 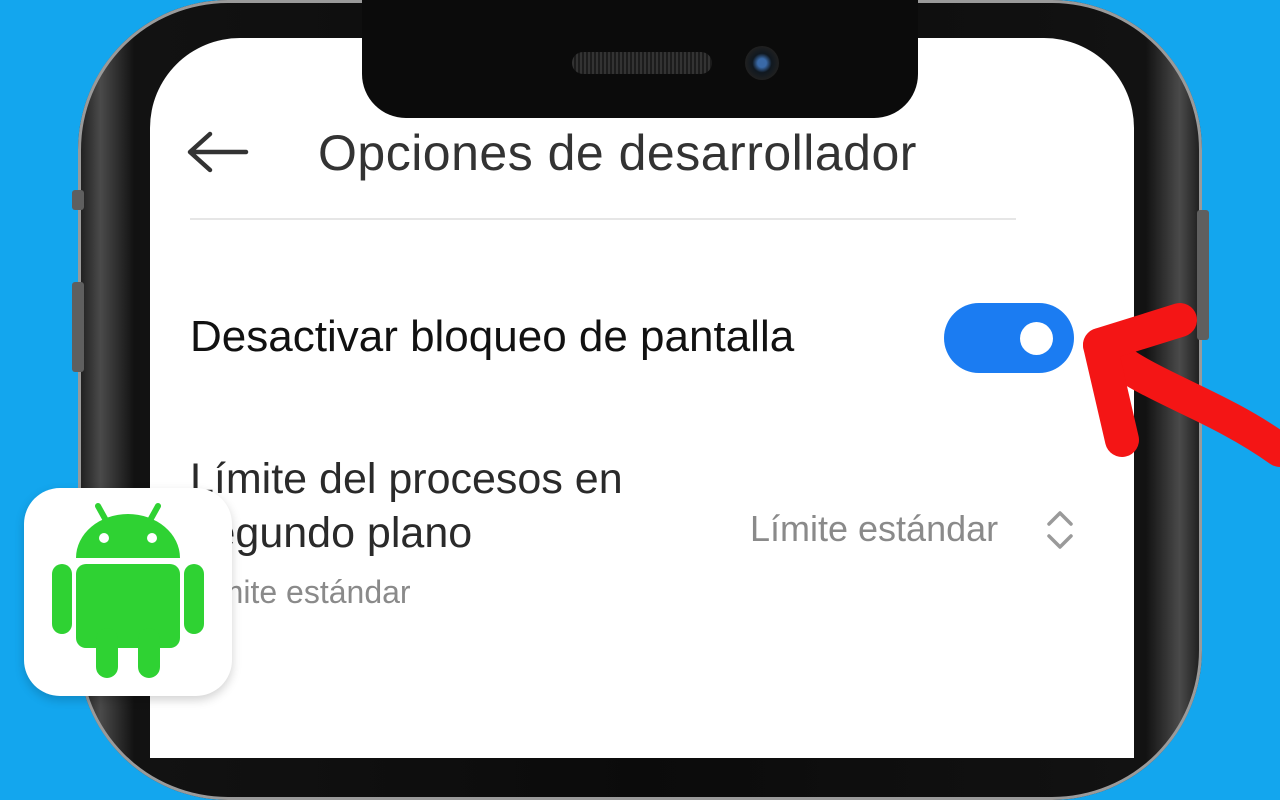 I want to click on header-divider, so click(x=603, y=219).